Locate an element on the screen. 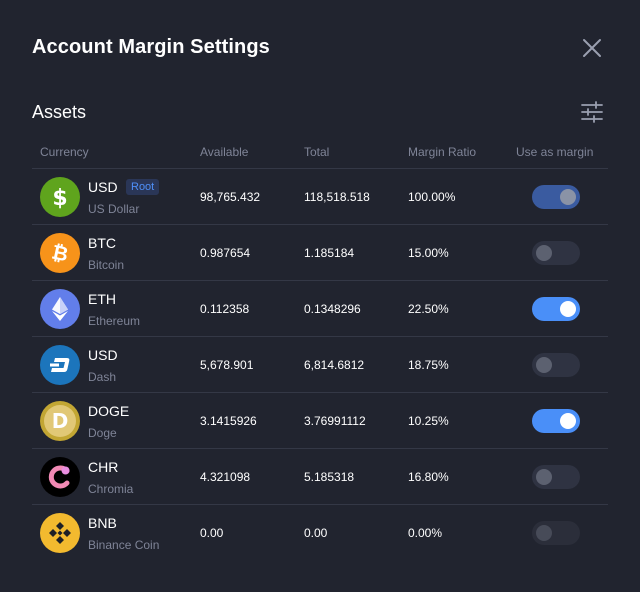 The width and height of the screenshot is (640, 592). bitcoin-icon: ₿ is located at coordinates (60, 253).